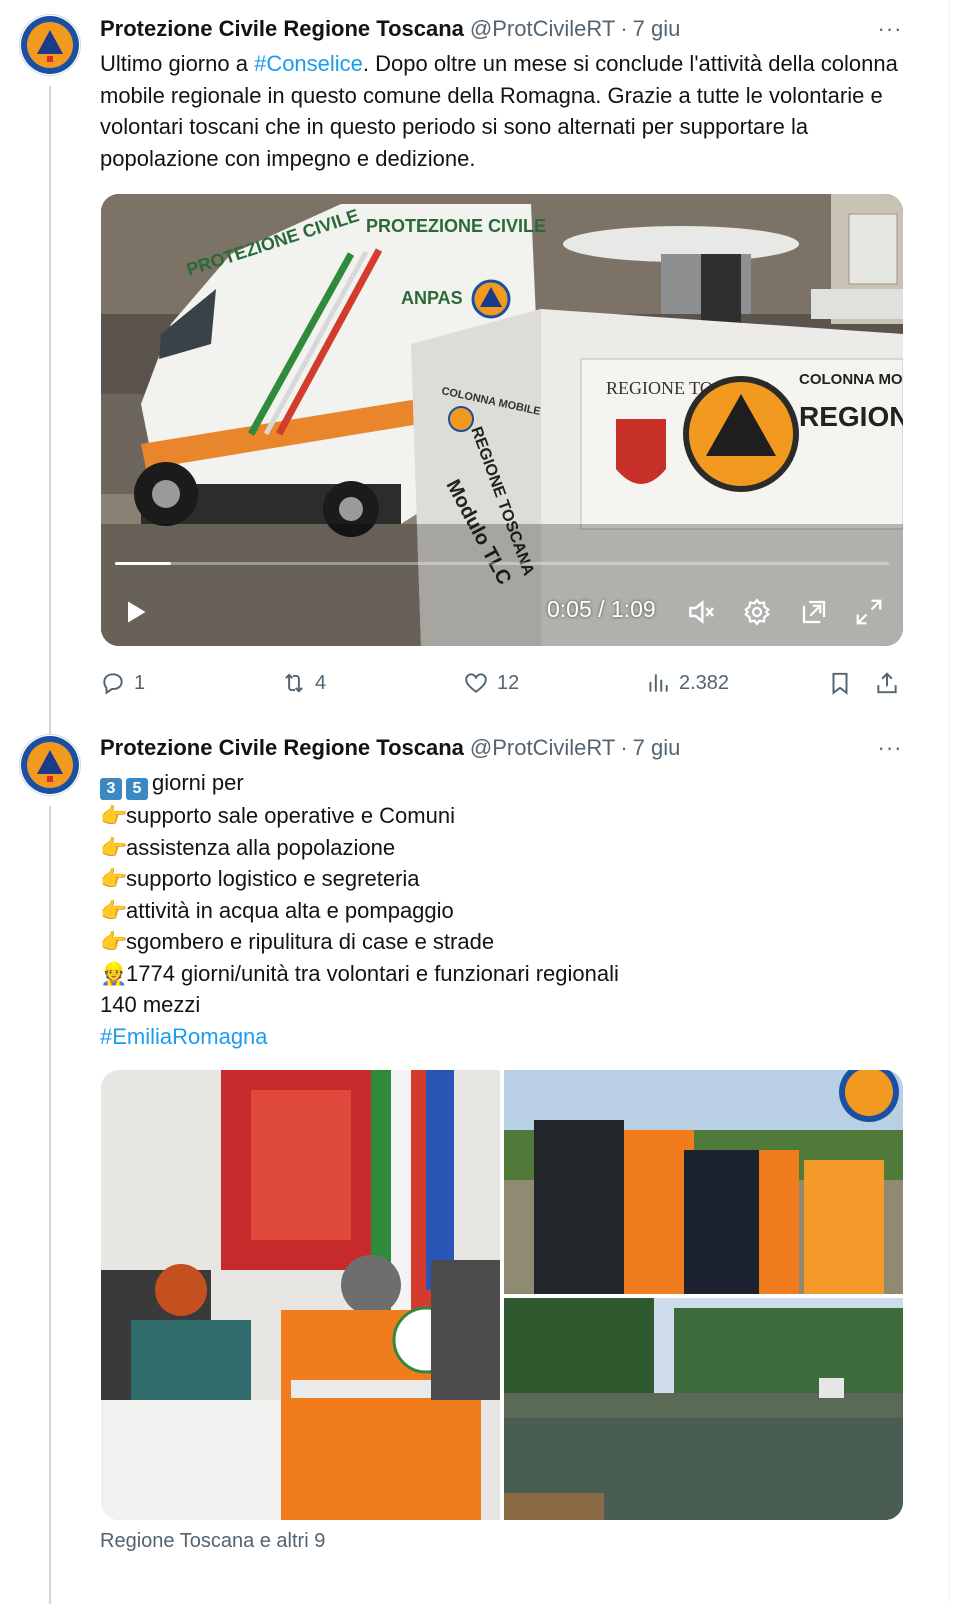 The width and height of the screenshot is (972, 1604). Describe the element at coordinates (114, 973) in the screenshot. I see `construction-worker-icon: 👷` at that location.